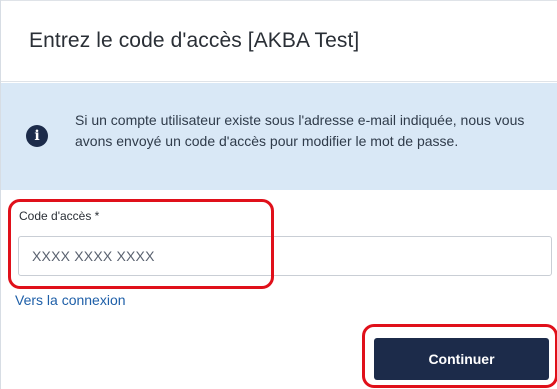 The image size is (557, 389). What do you see at coordinates (285, 256) in the screenshot?
I see `access-code-input` at bounding box center [285, 256].